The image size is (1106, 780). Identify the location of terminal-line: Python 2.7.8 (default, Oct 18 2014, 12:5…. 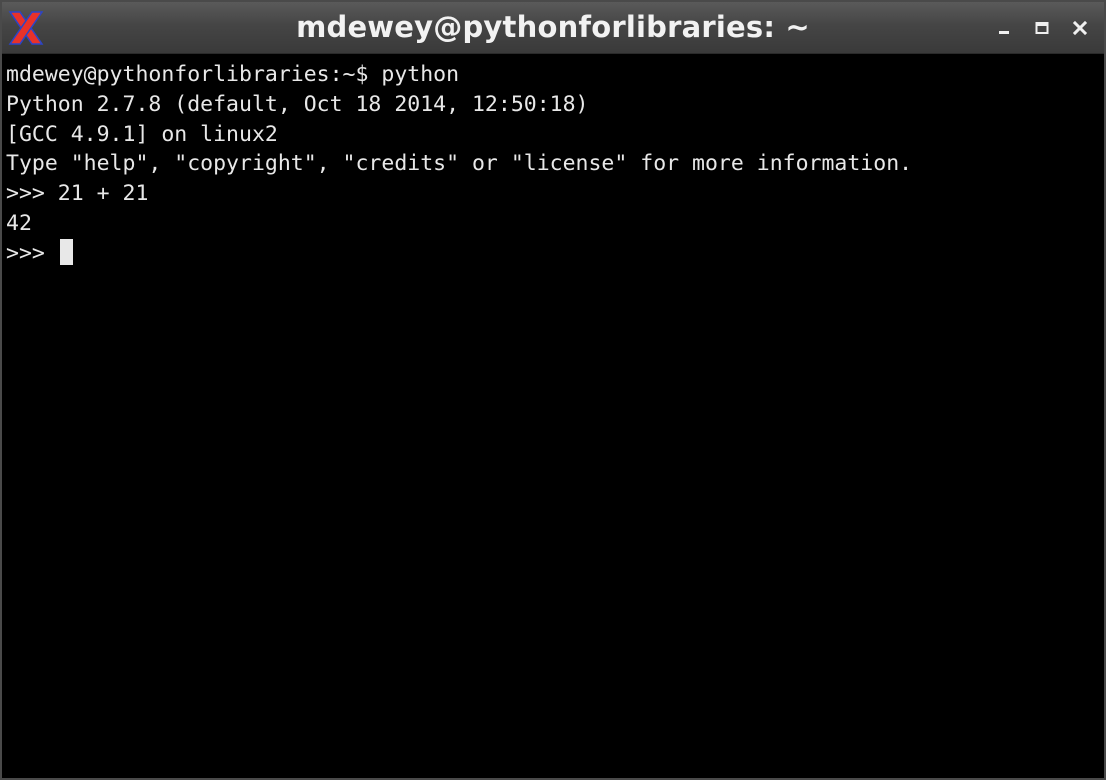
(297, 104).